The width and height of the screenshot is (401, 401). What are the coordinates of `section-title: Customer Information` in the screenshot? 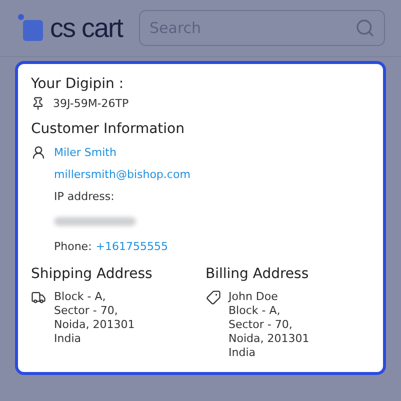 It's located at (108, 129).